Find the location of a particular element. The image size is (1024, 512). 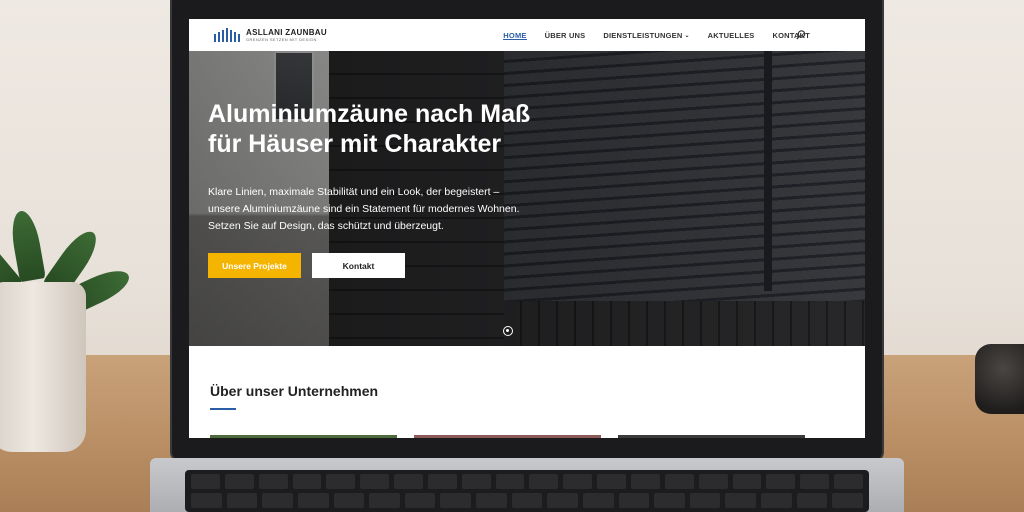

nav-item-ueber-uns: ÜBER UNS is located at coordinates (565, 35).